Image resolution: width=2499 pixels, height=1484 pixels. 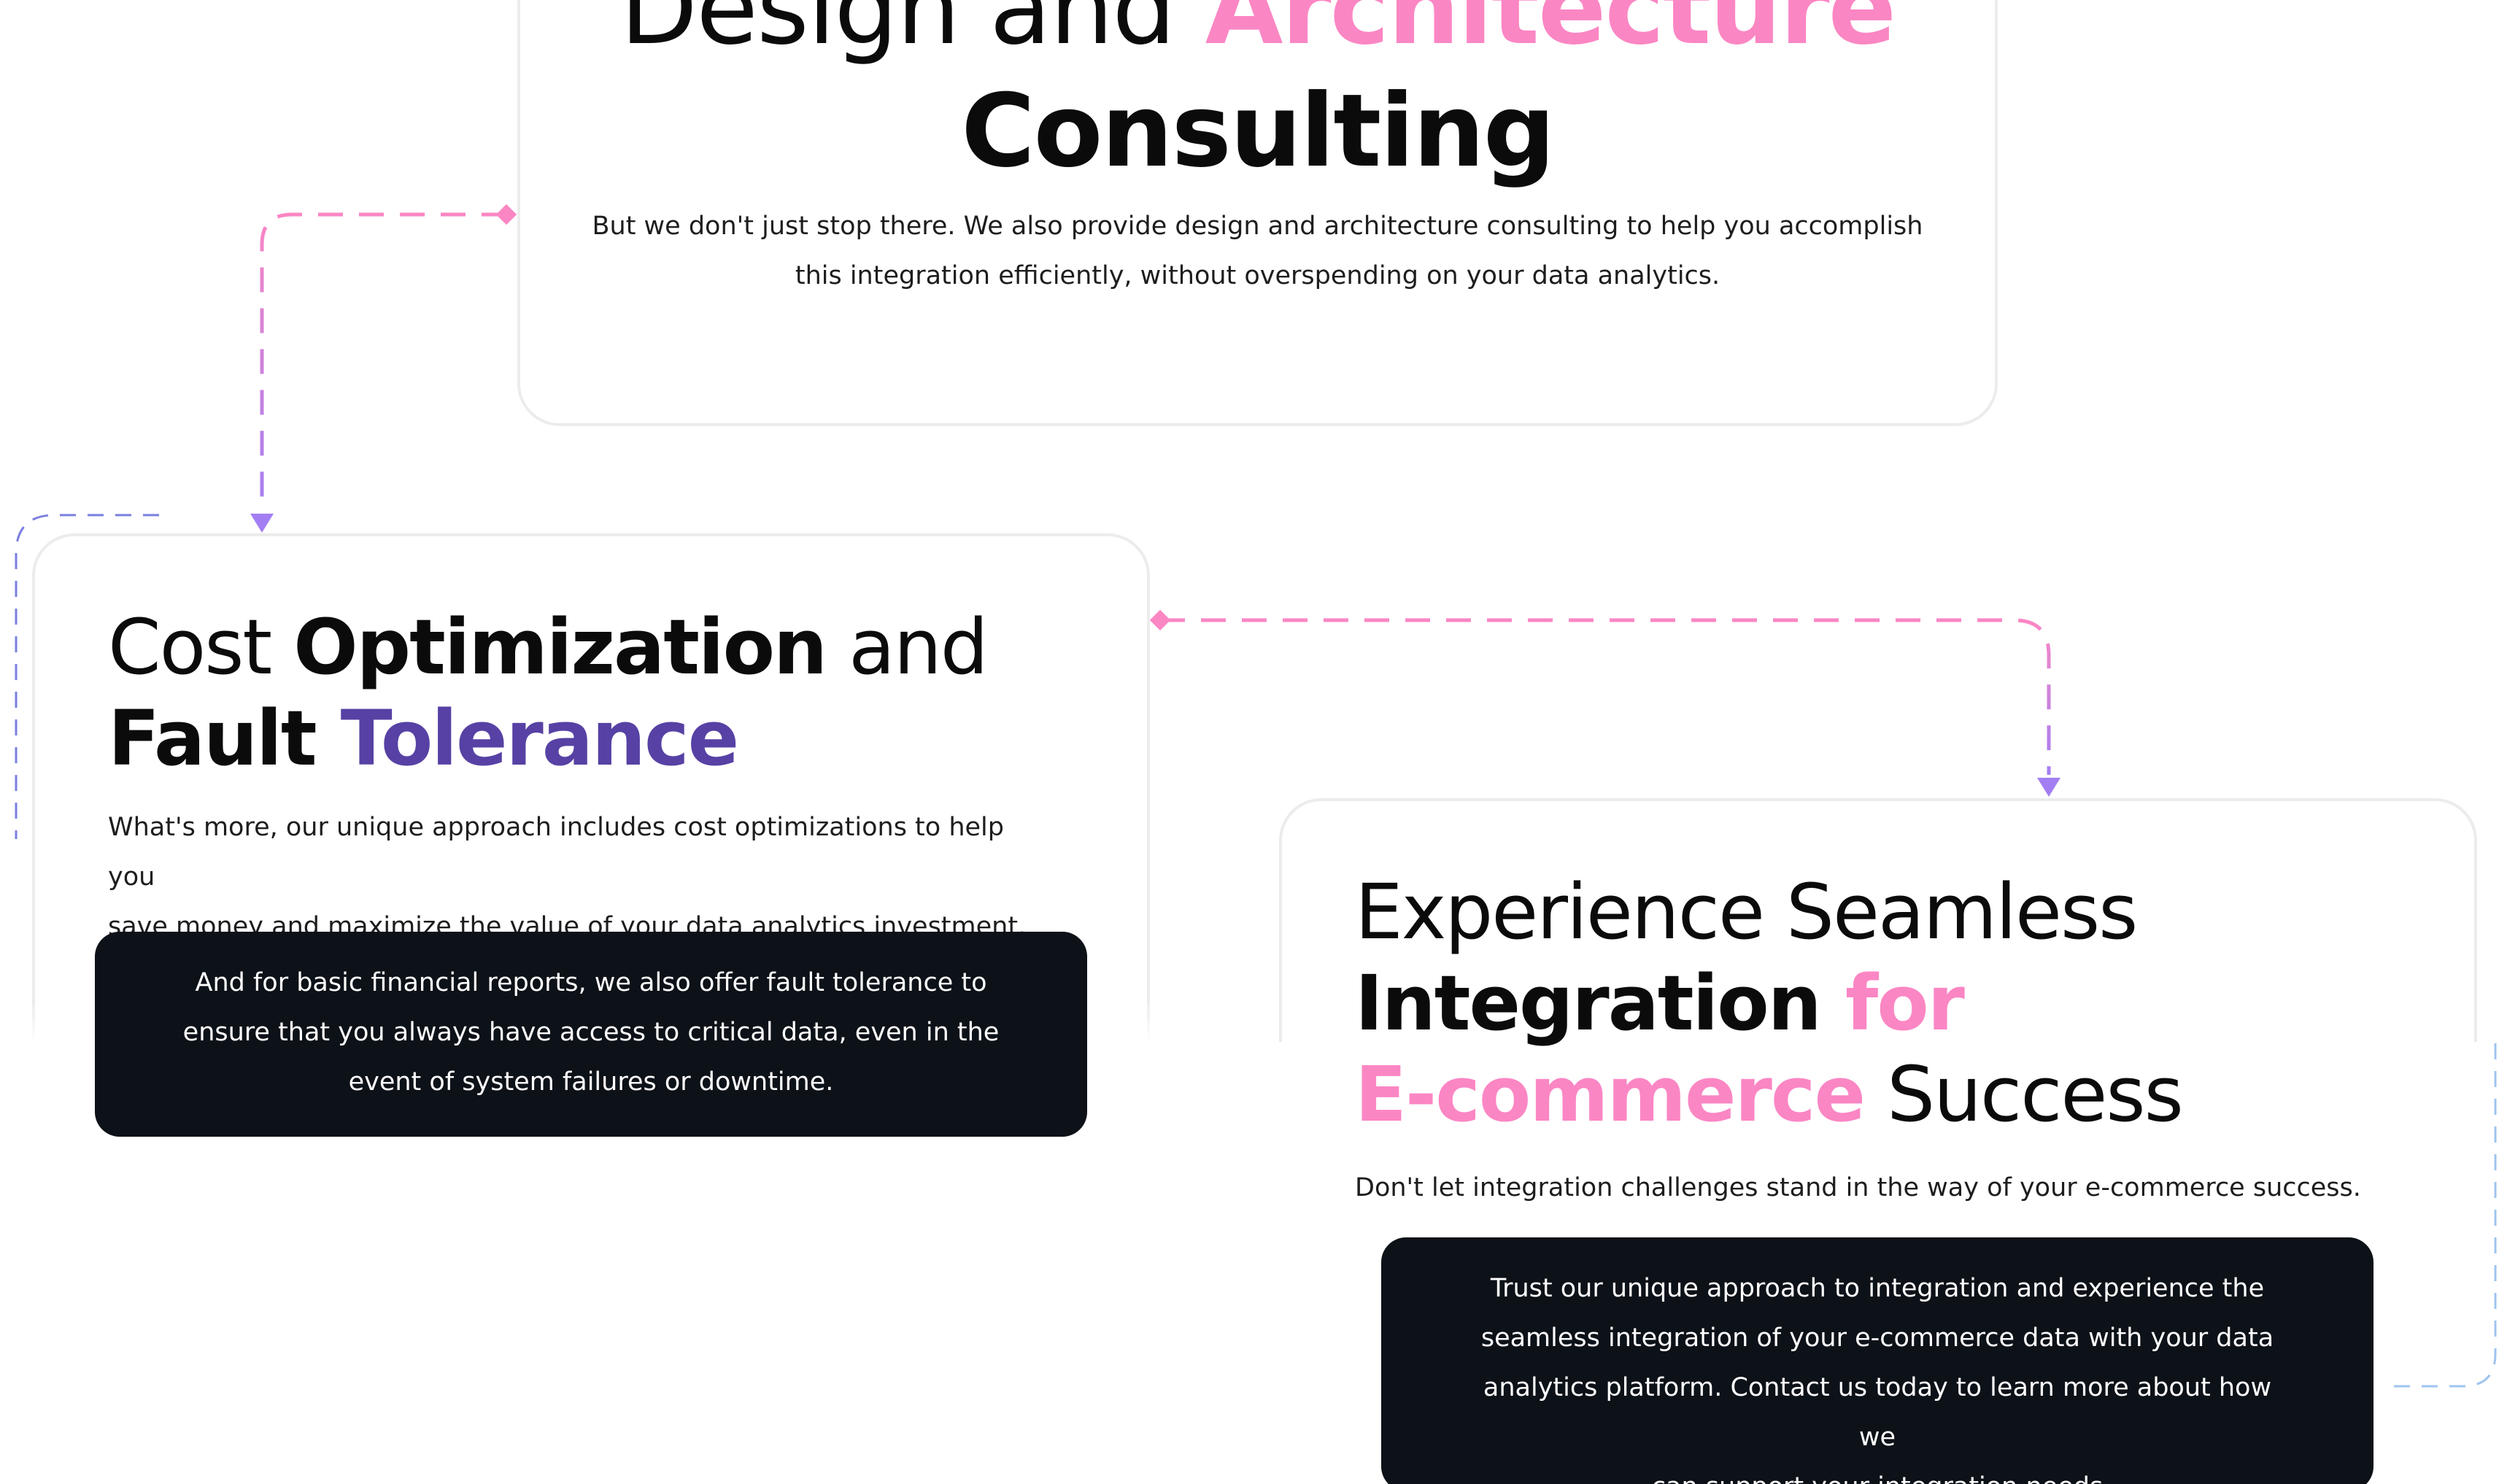 I want to click on title-bold-text: Integration, so click(x=1600, y=1003).